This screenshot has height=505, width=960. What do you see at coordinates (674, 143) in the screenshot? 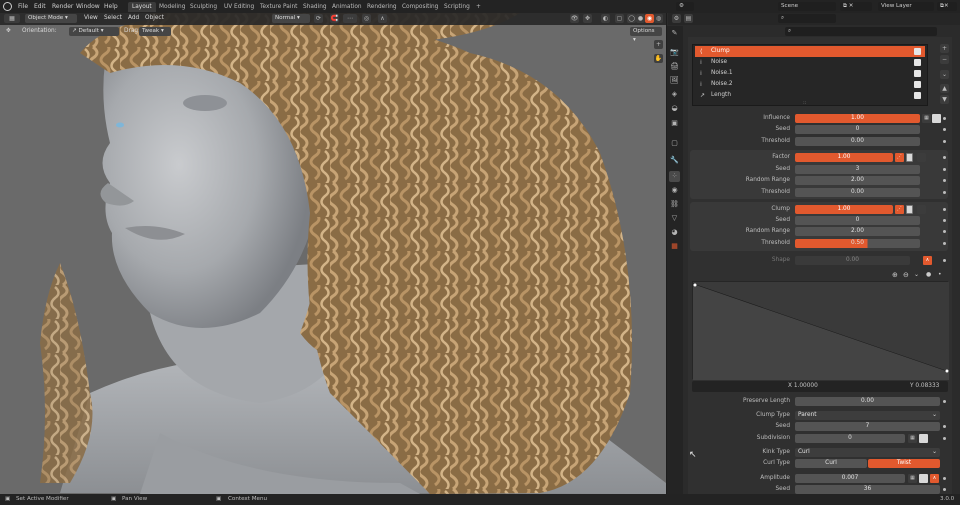
I see `object-tab-icon: ▢` at bounding box center [674, 143].